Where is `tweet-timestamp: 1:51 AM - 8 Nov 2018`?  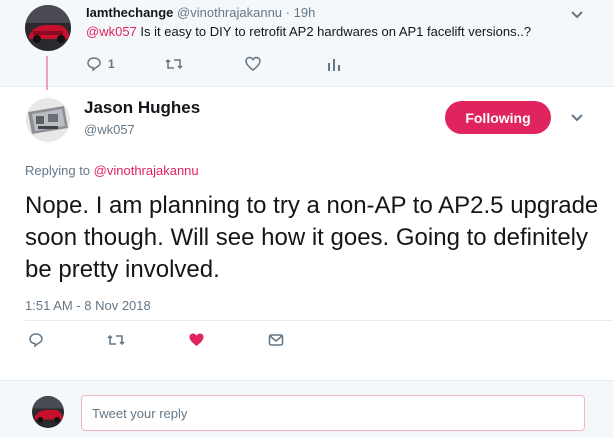 tweet-timestamp: 1:51 AM - 8 Nov 2018 is located at coordinates (88, 305).